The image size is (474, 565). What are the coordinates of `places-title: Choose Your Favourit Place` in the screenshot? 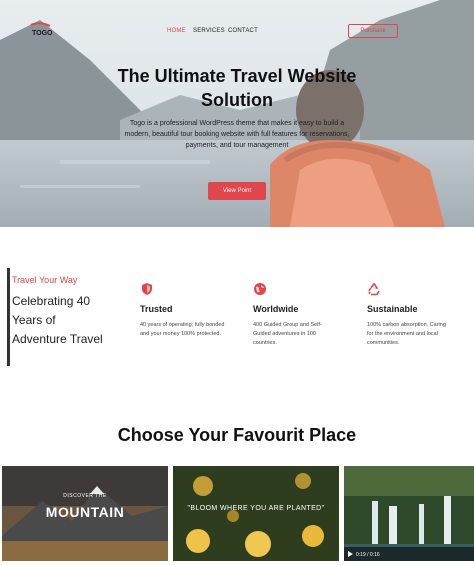 It's located at (237, 435).